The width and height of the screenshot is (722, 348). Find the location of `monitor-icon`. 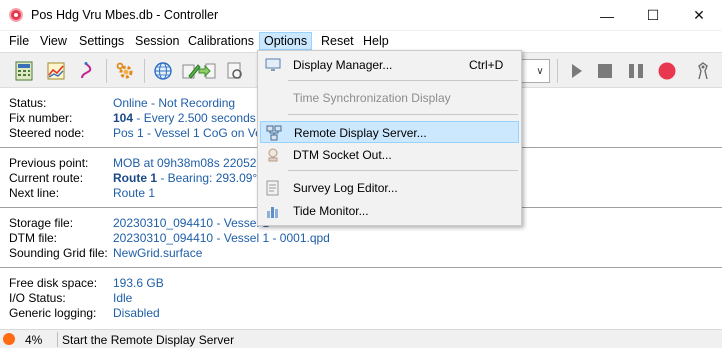

monitor-icon is located at coordinates (273, 65).